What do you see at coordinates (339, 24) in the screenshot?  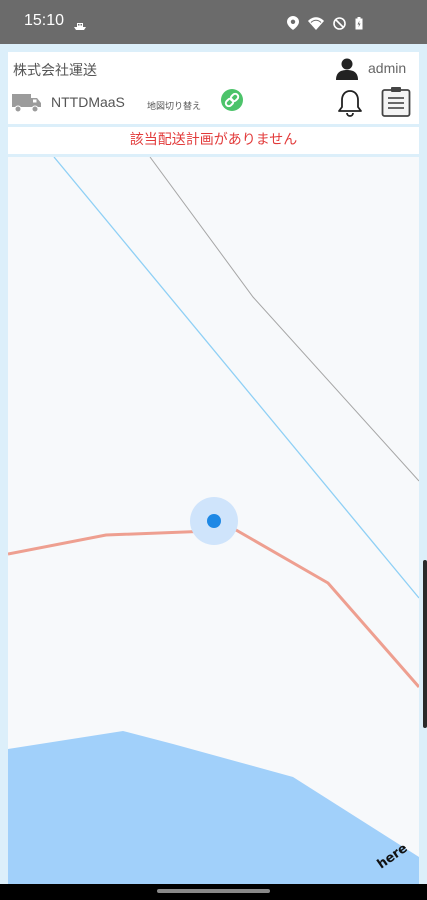 I see `do-not-disturb-icon` at bounding box center [339, 24].